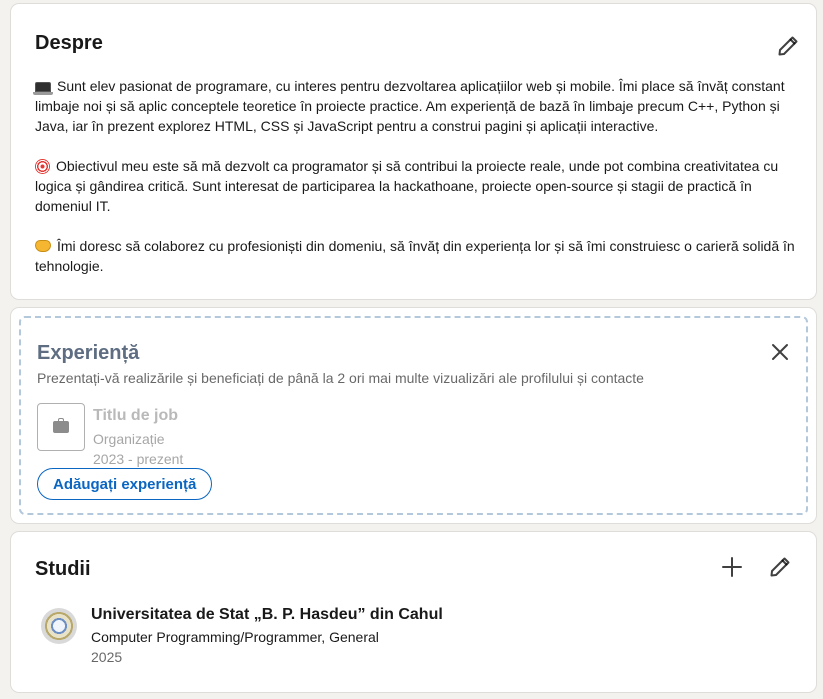 The height and width of the screenshot is (699, 823). Describe the element at coordinates (107, 657) in the screenshot. I see `school-year: 2025` at that location.